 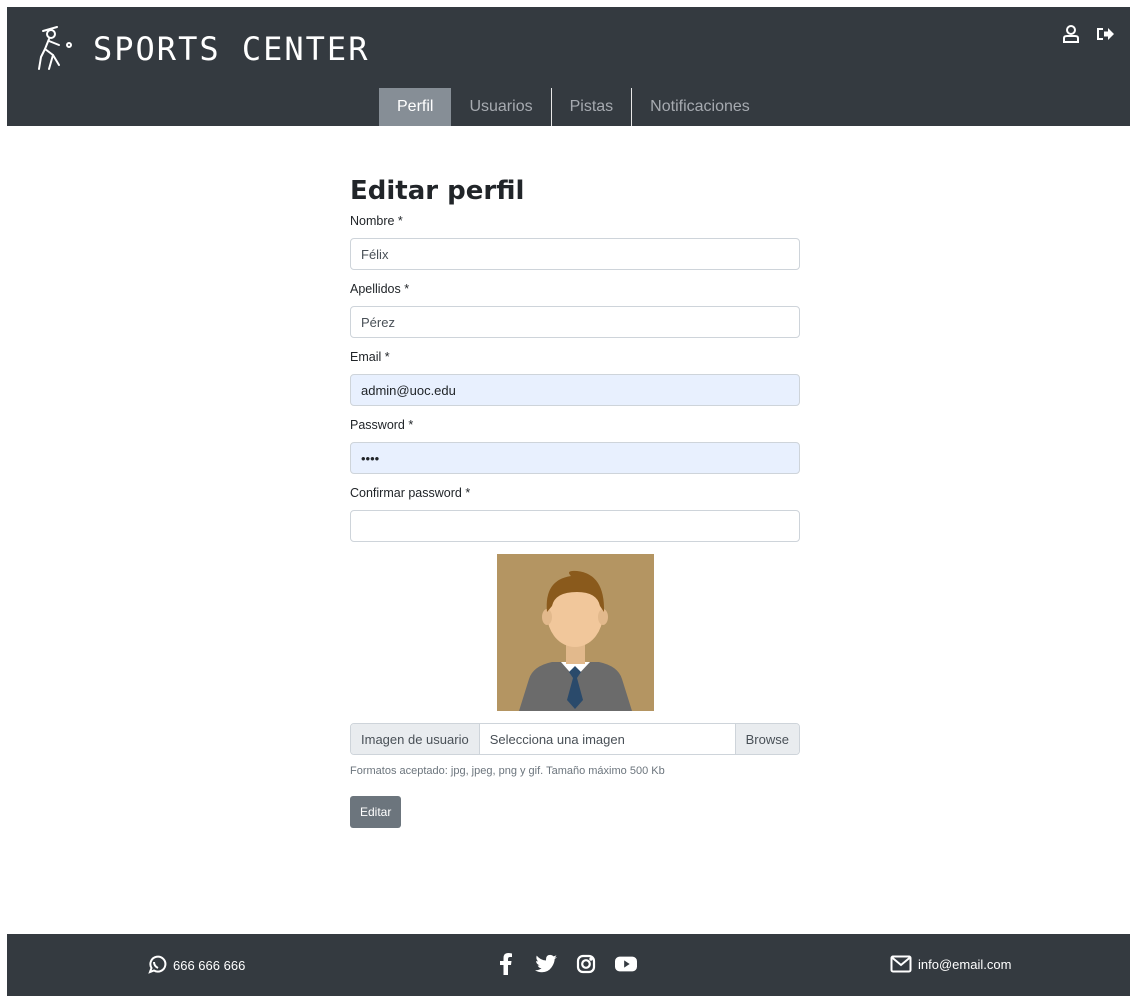 I want to click on user-icon, so click(x=1071, y=34).